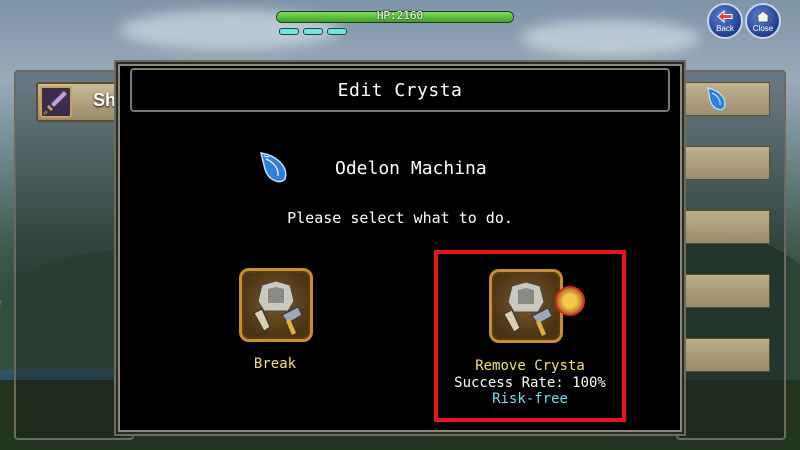 The width and height of the screenshot is (800, 450). What do you see at coordinates (105, 100) in the screenshot?
I see `background-tab-label: Sh` at bounding box center [105, 100].